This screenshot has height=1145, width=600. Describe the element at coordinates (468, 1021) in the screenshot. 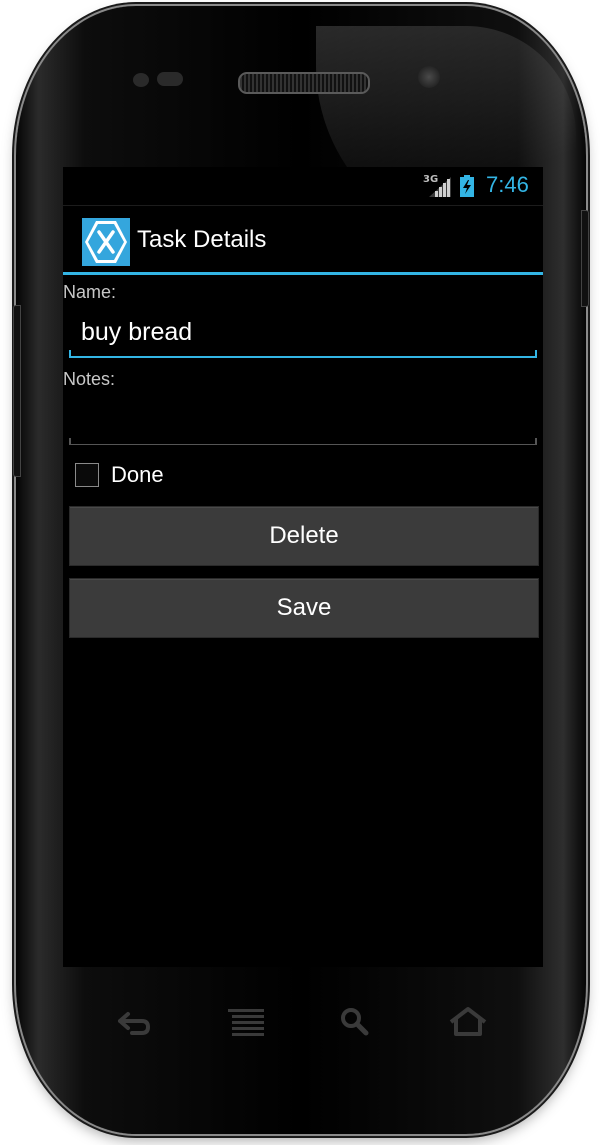

I see `home-icon` at that location.